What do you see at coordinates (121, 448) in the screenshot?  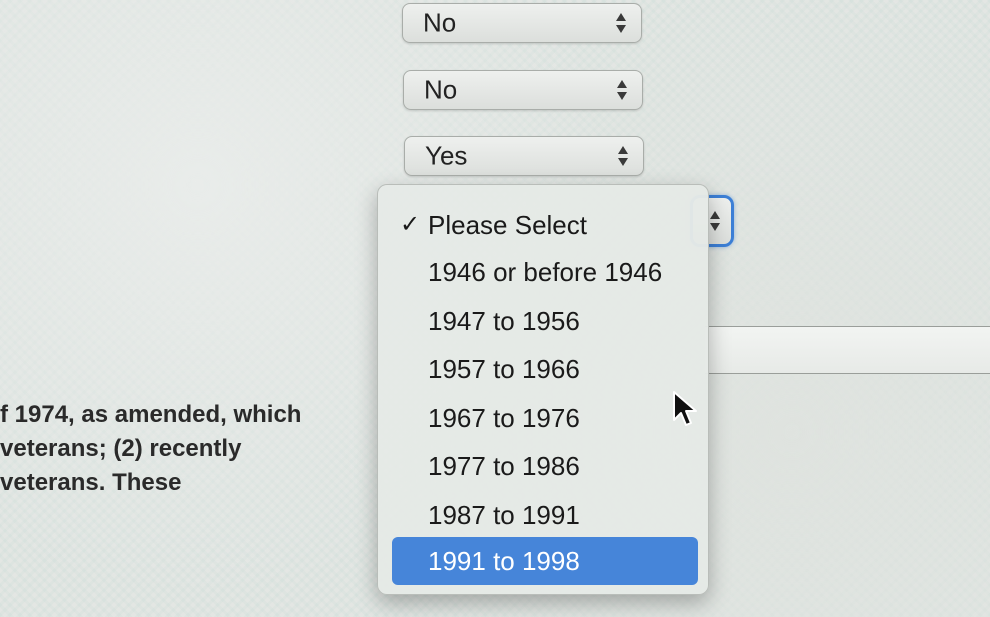 I see `body-line: veterans; (2) recently` at bounding box center [121, 448].